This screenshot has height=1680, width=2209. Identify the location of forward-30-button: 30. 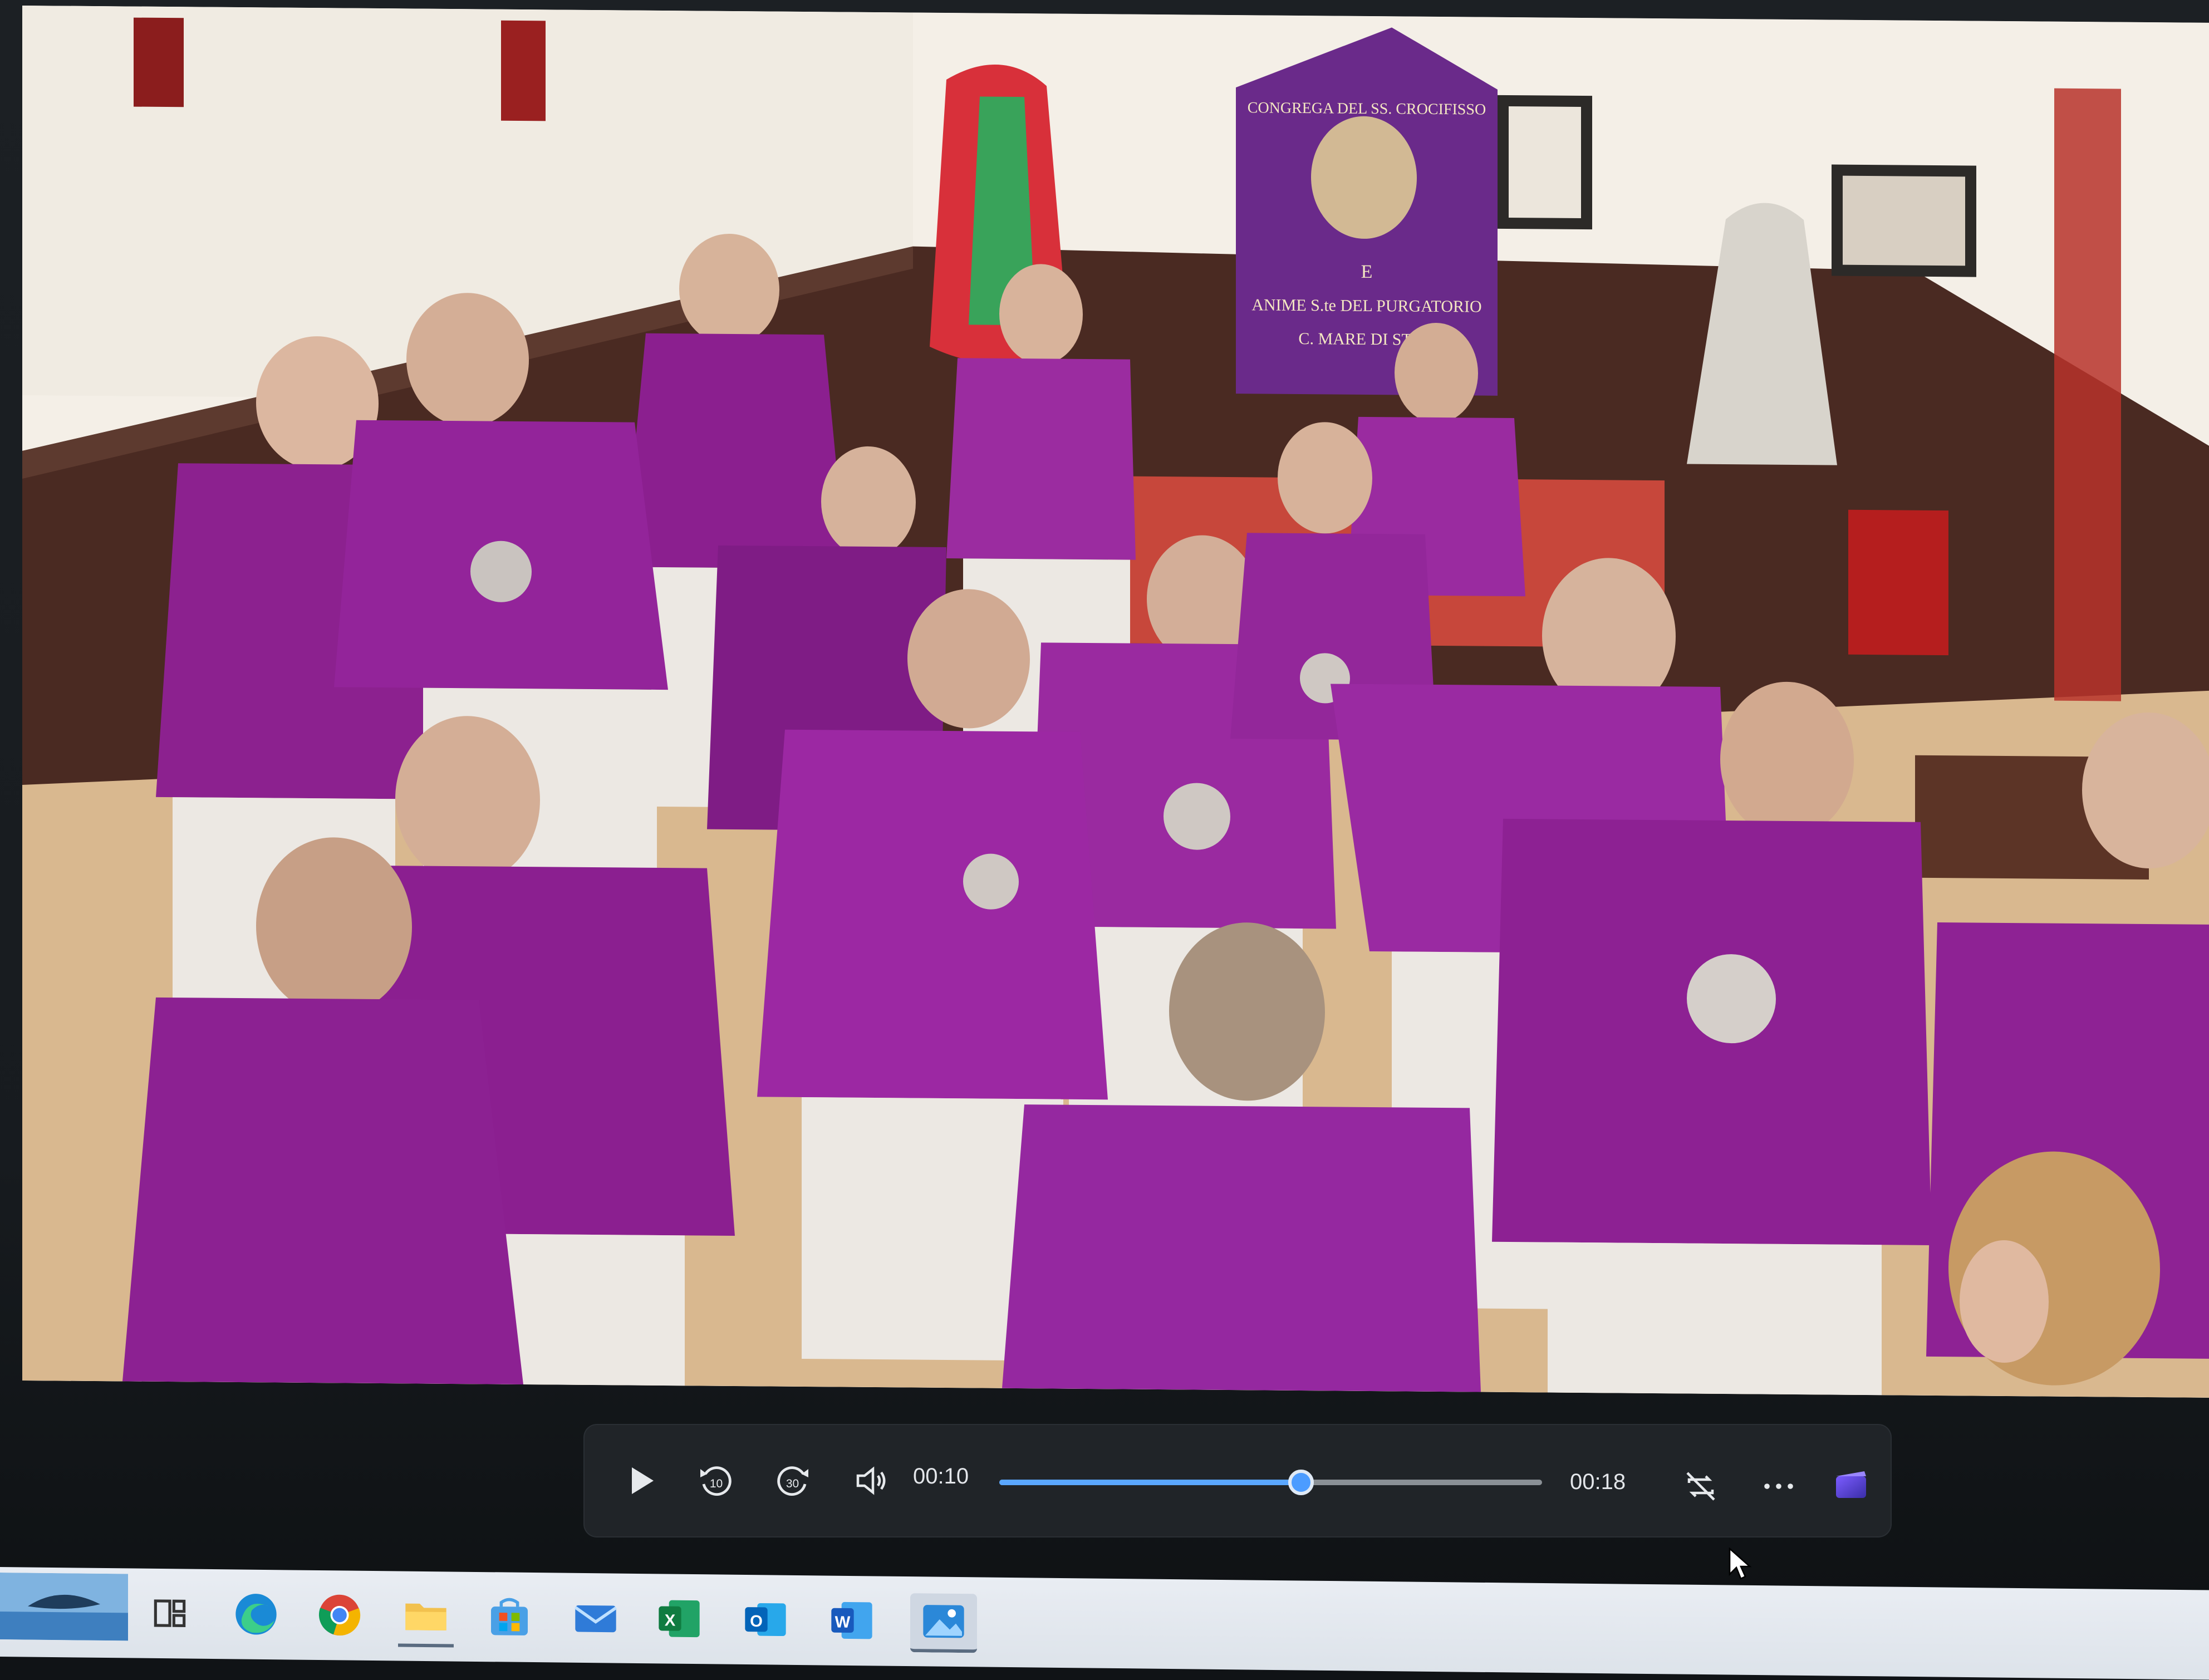
(794, 1480).